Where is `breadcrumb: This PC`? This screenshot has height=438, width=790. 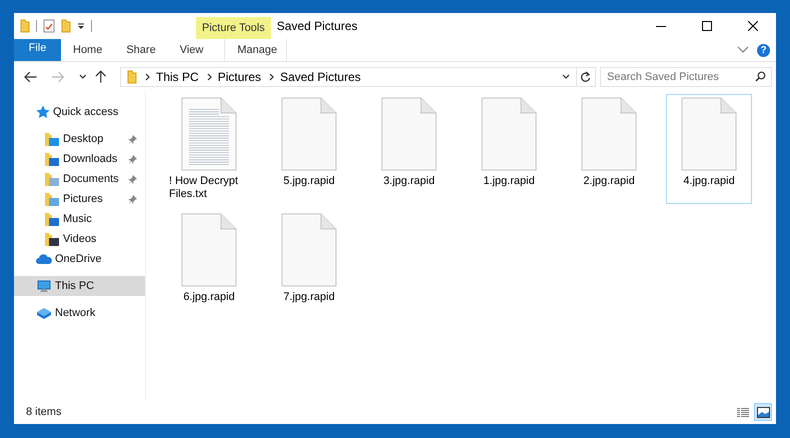
breadcrumb: This PC is located at coordinates (177, 77).